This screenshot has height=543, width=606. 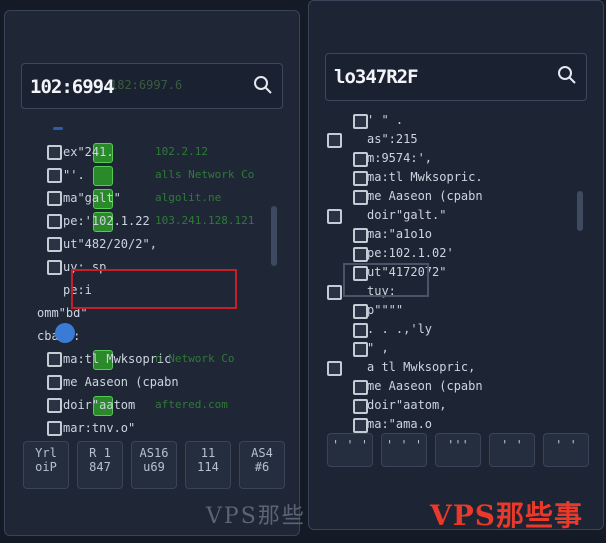 What do you see at coordinates (154, 289) in the screenshot?
I see `highlight-box` at bounding box center [154, 289].